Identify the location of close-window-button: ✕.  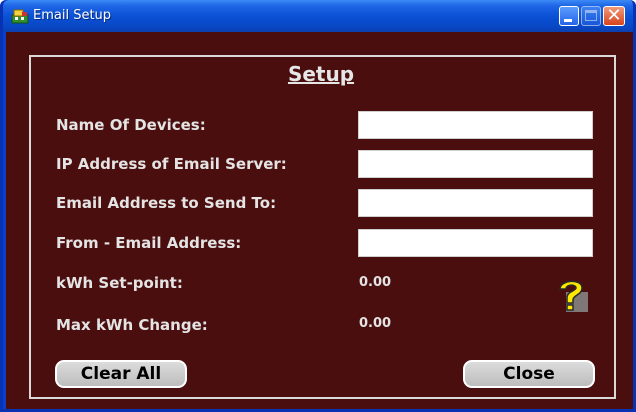
(614, 16).